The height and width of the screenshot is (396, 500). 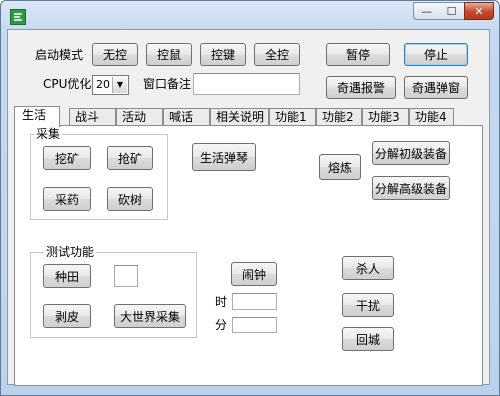 What do you see at coordinates (150, 316) in the screenshot?
I see `world-gather-button: 大世界采集` at bounding box center [150, 316].